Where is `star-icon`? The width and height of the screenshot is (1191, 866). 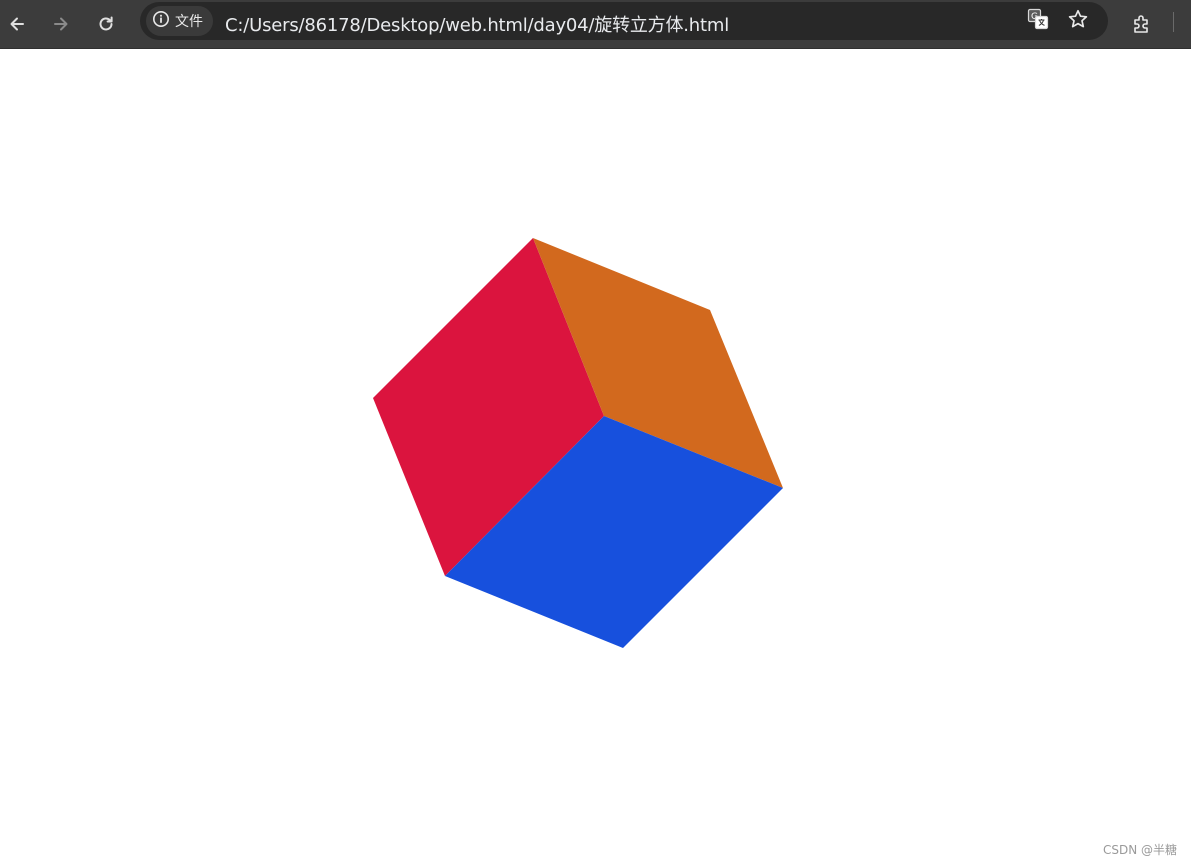
star-icon is located at coordinates (1078, 21).